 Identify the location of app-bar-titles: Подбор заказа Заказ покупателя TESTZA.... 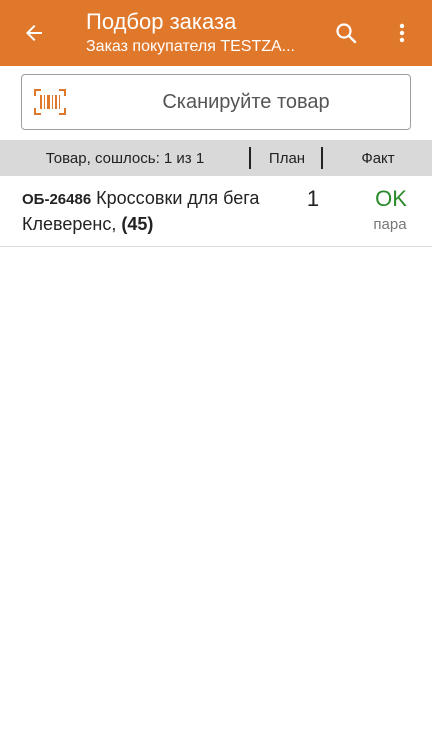
(201, 32).